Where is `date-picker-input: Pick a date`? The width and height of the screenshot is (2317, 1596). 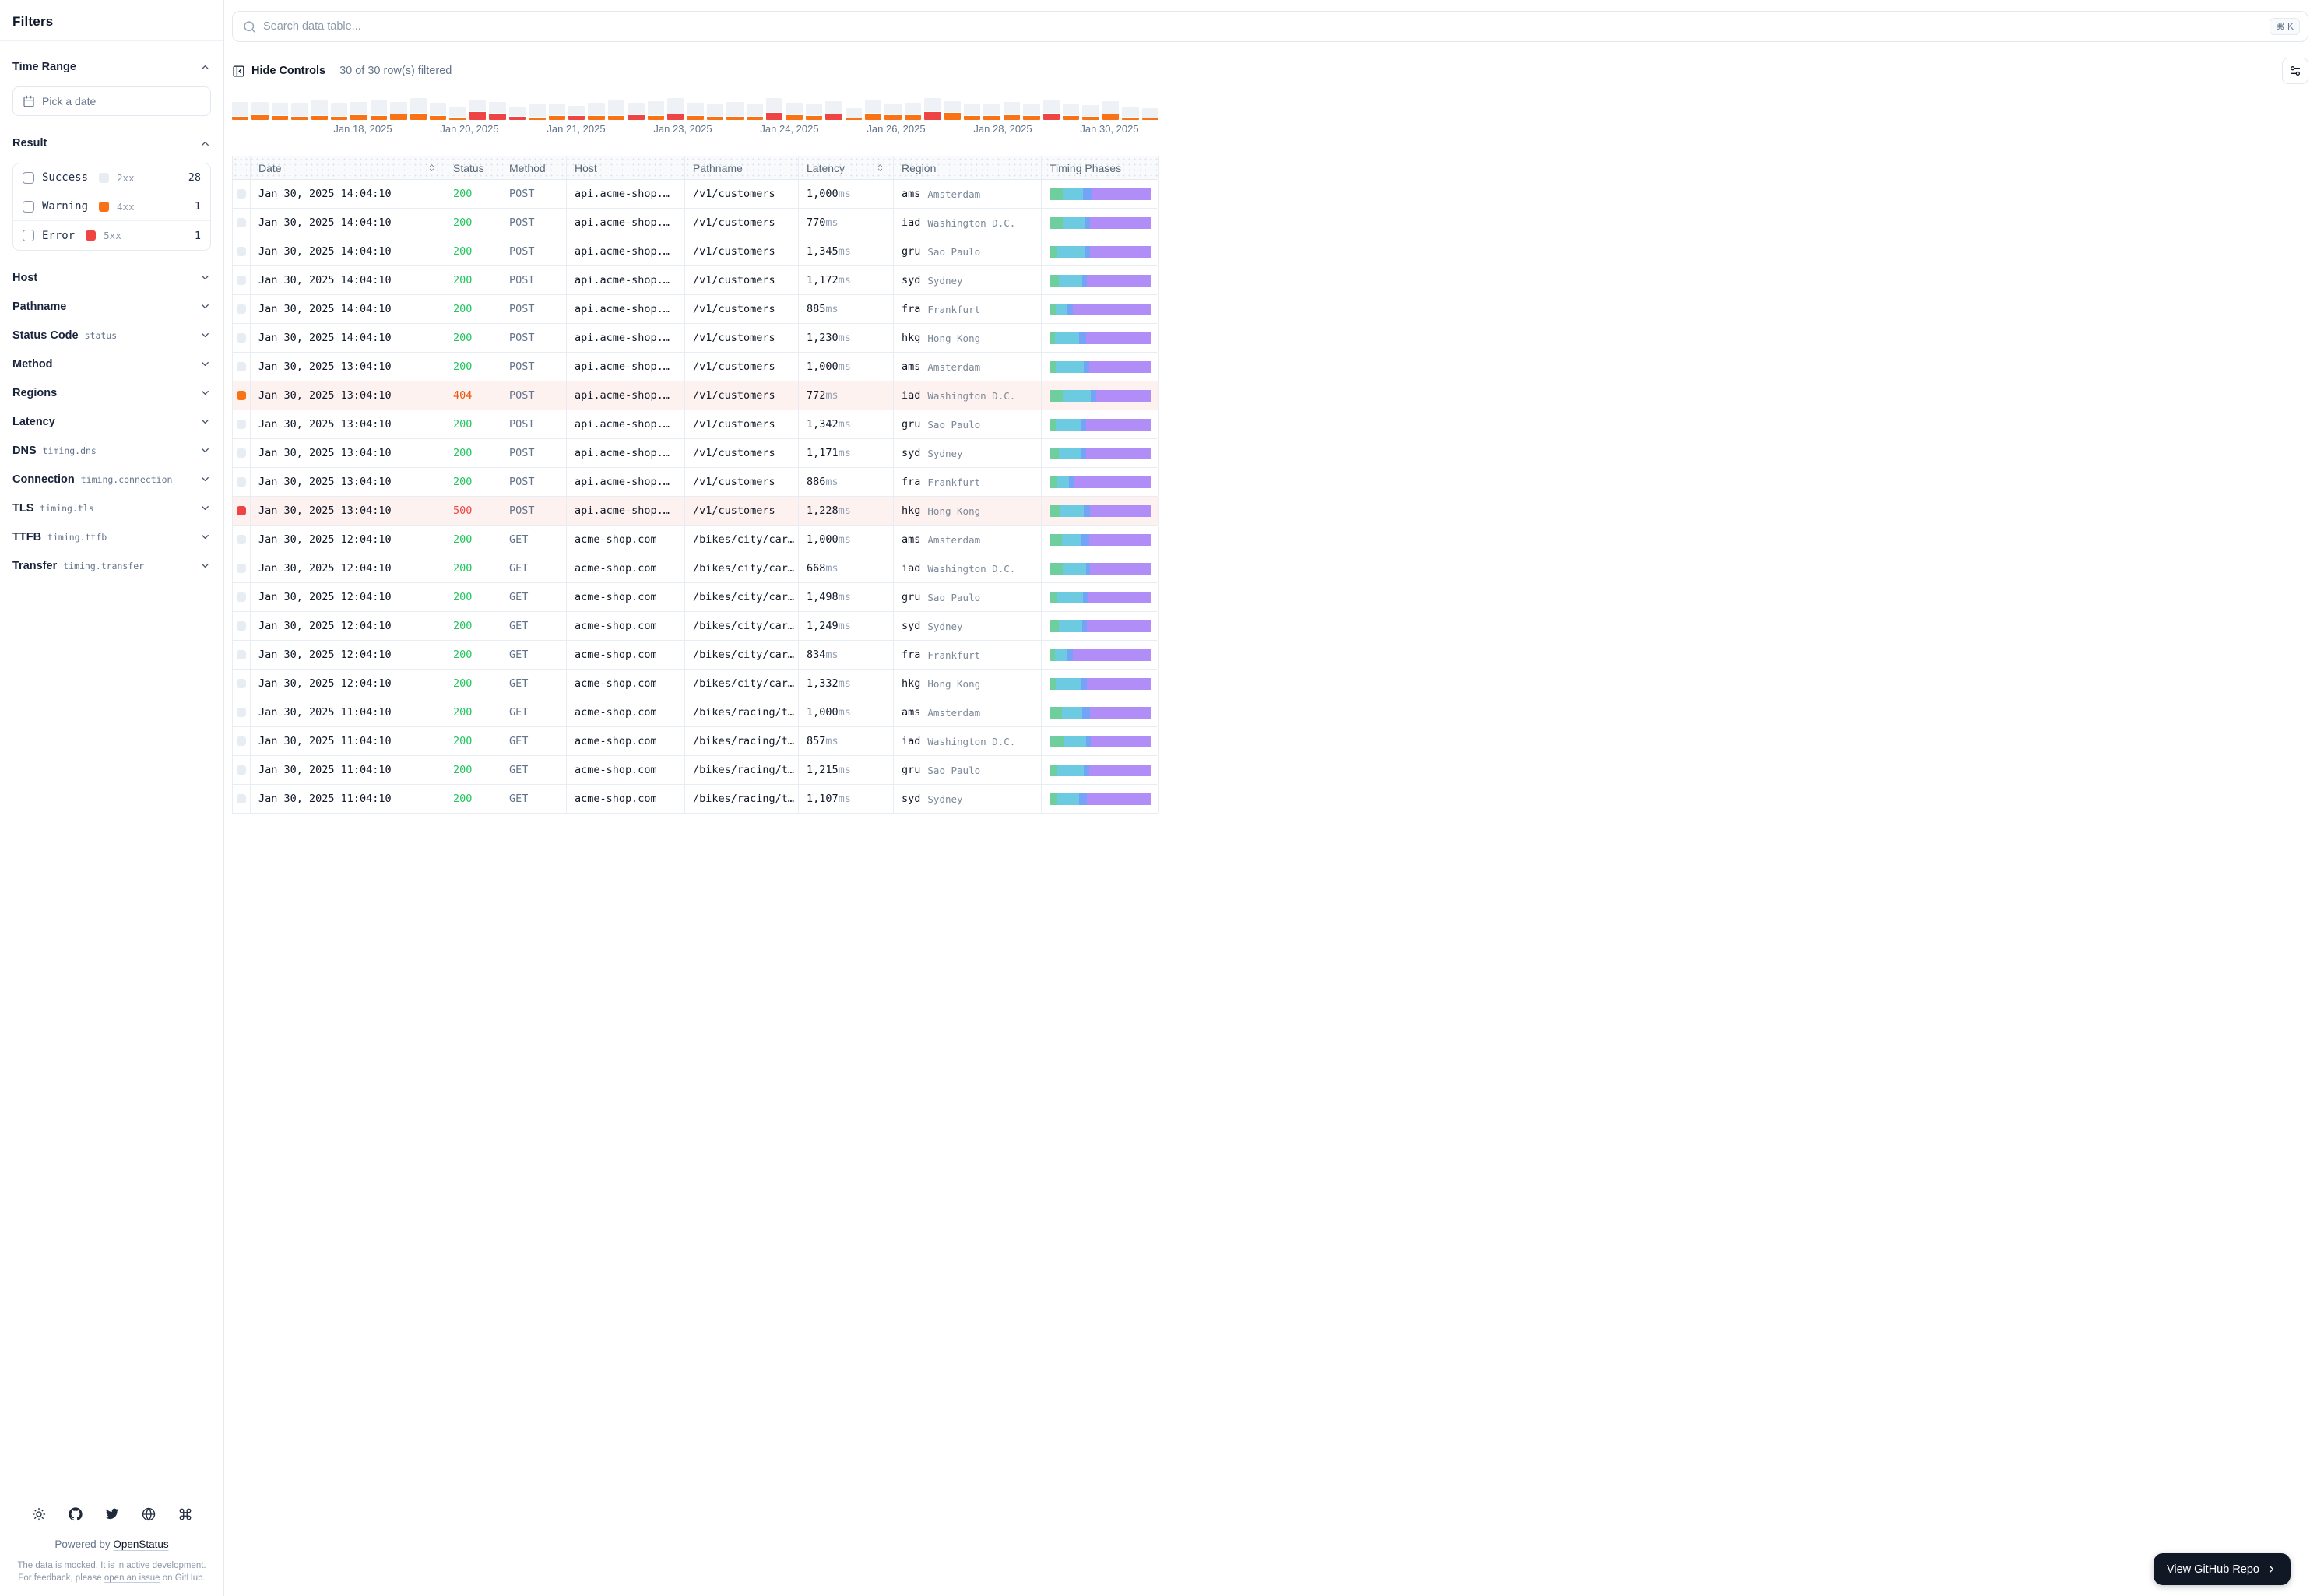
date-picker-input: Pick a date is located at coordinates (111, 101).